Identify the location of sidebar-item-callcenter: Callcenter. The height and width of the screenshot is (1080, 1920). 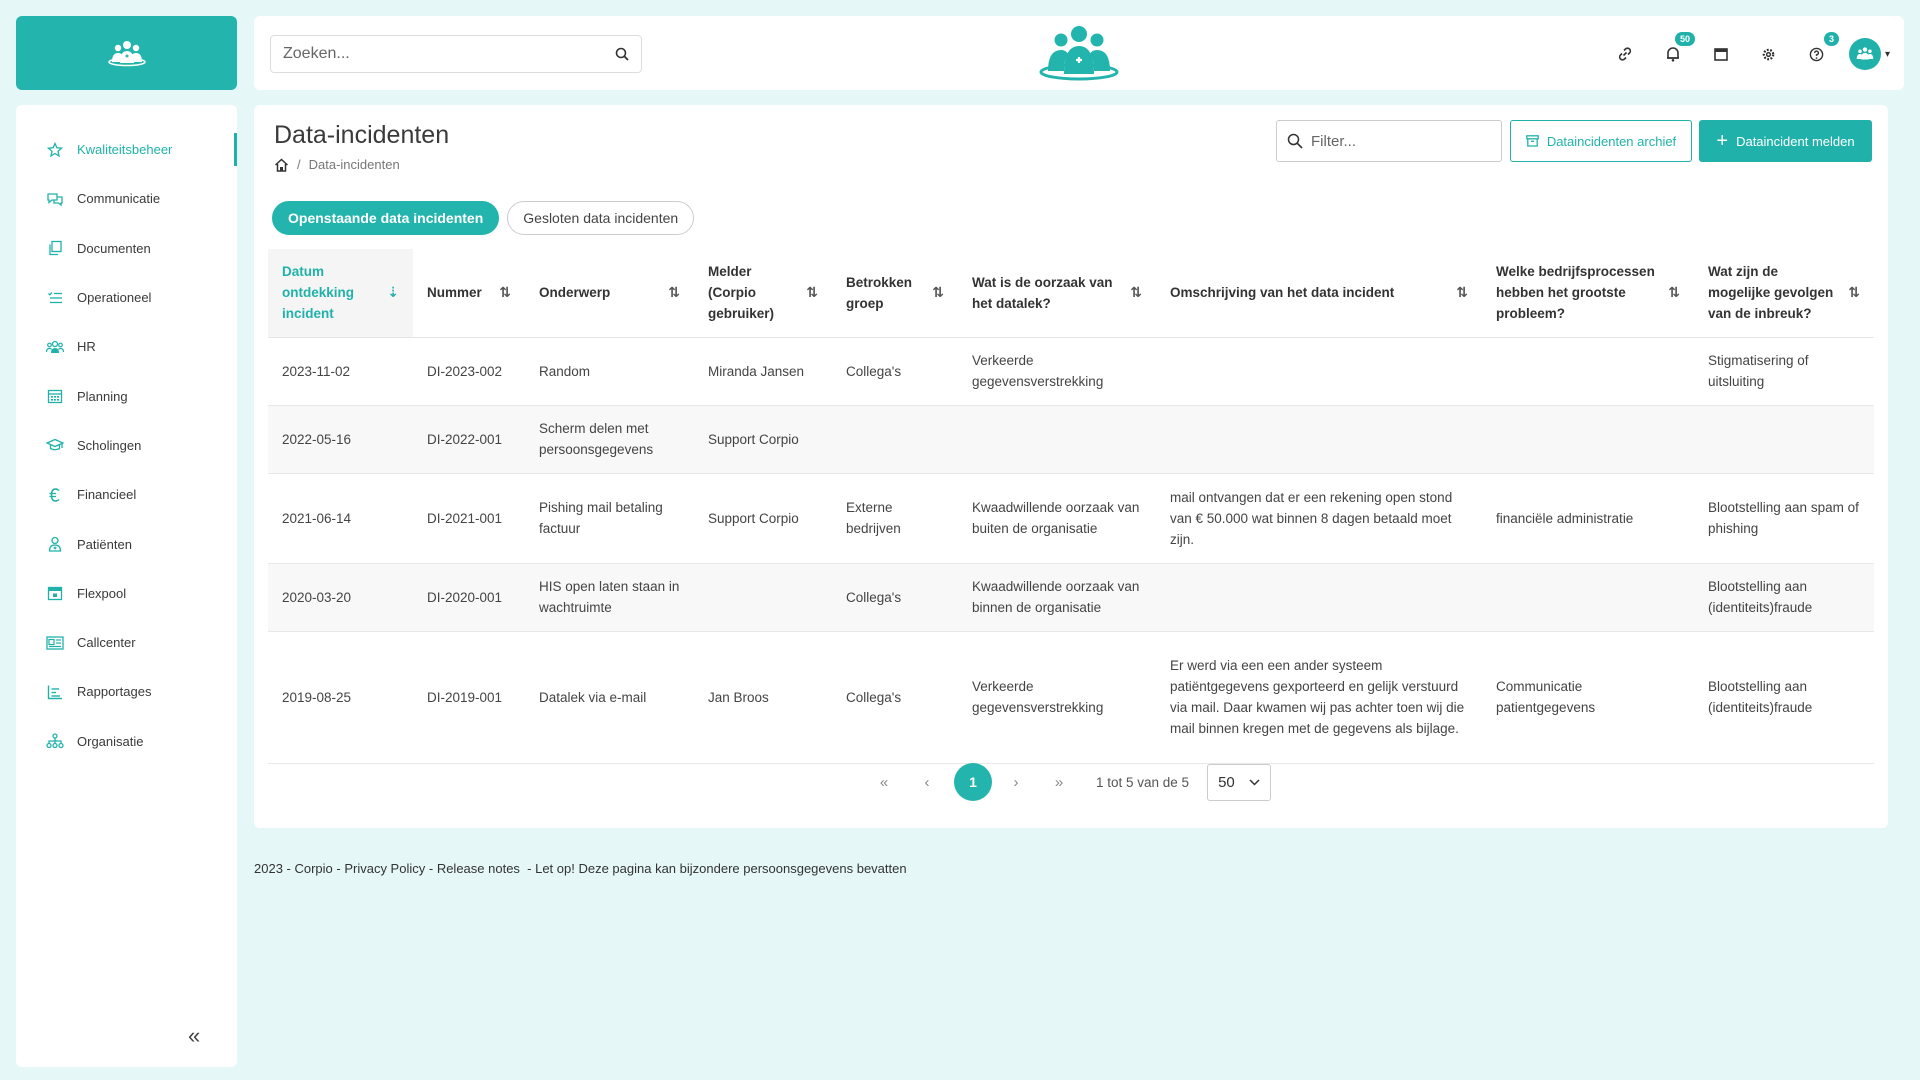
(126, 642).